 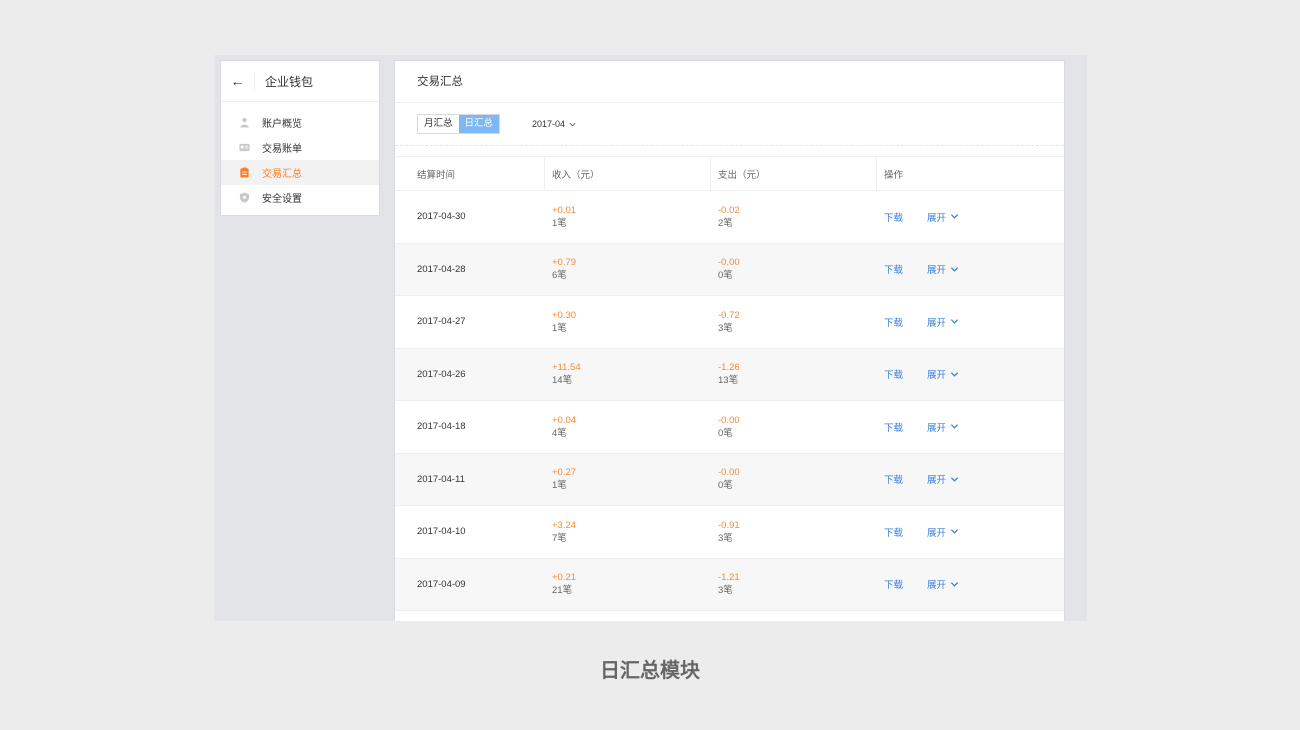 I want to click on summary-tabs: 月汇总 日汇总, so click(x=459, y=124).